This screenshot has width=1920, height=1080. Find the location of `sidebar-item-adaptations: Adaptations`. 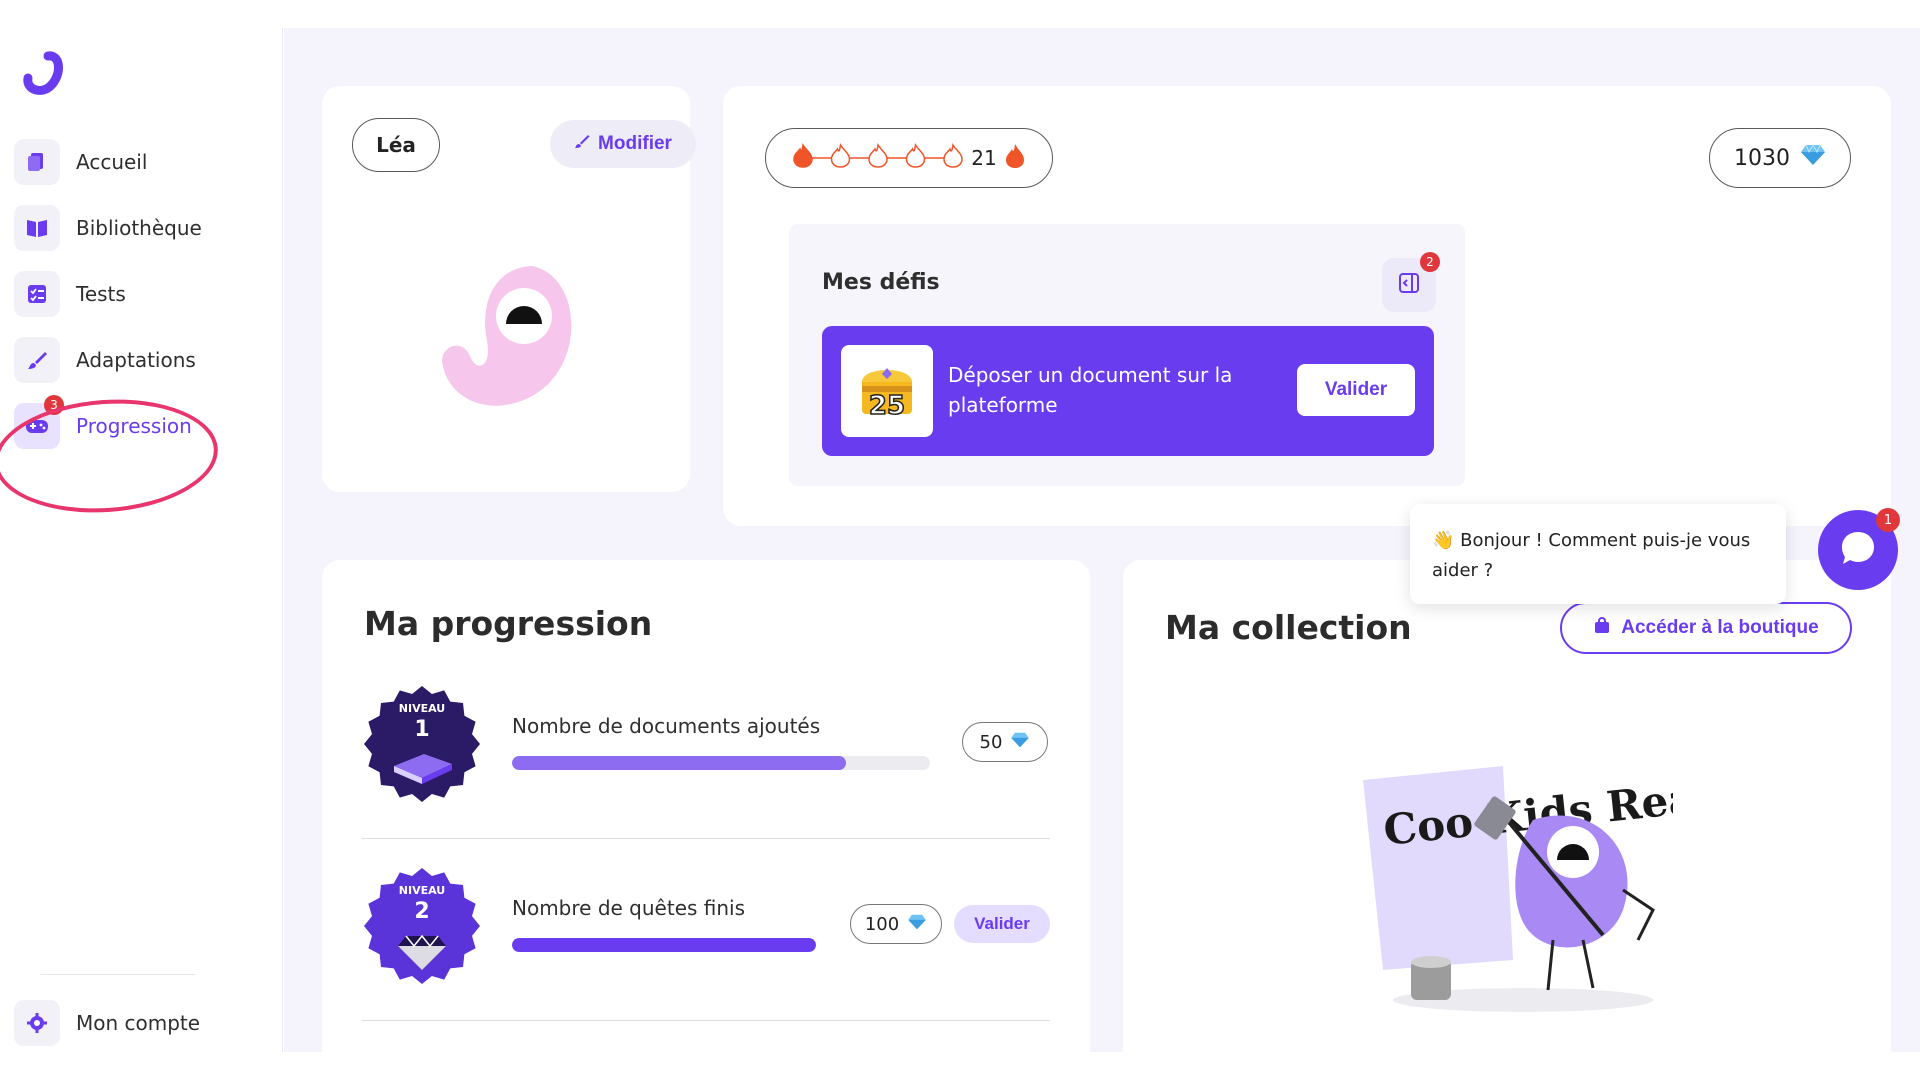

sidebar-item-adaptations: Adaptations is located at coordinates (144, 360).